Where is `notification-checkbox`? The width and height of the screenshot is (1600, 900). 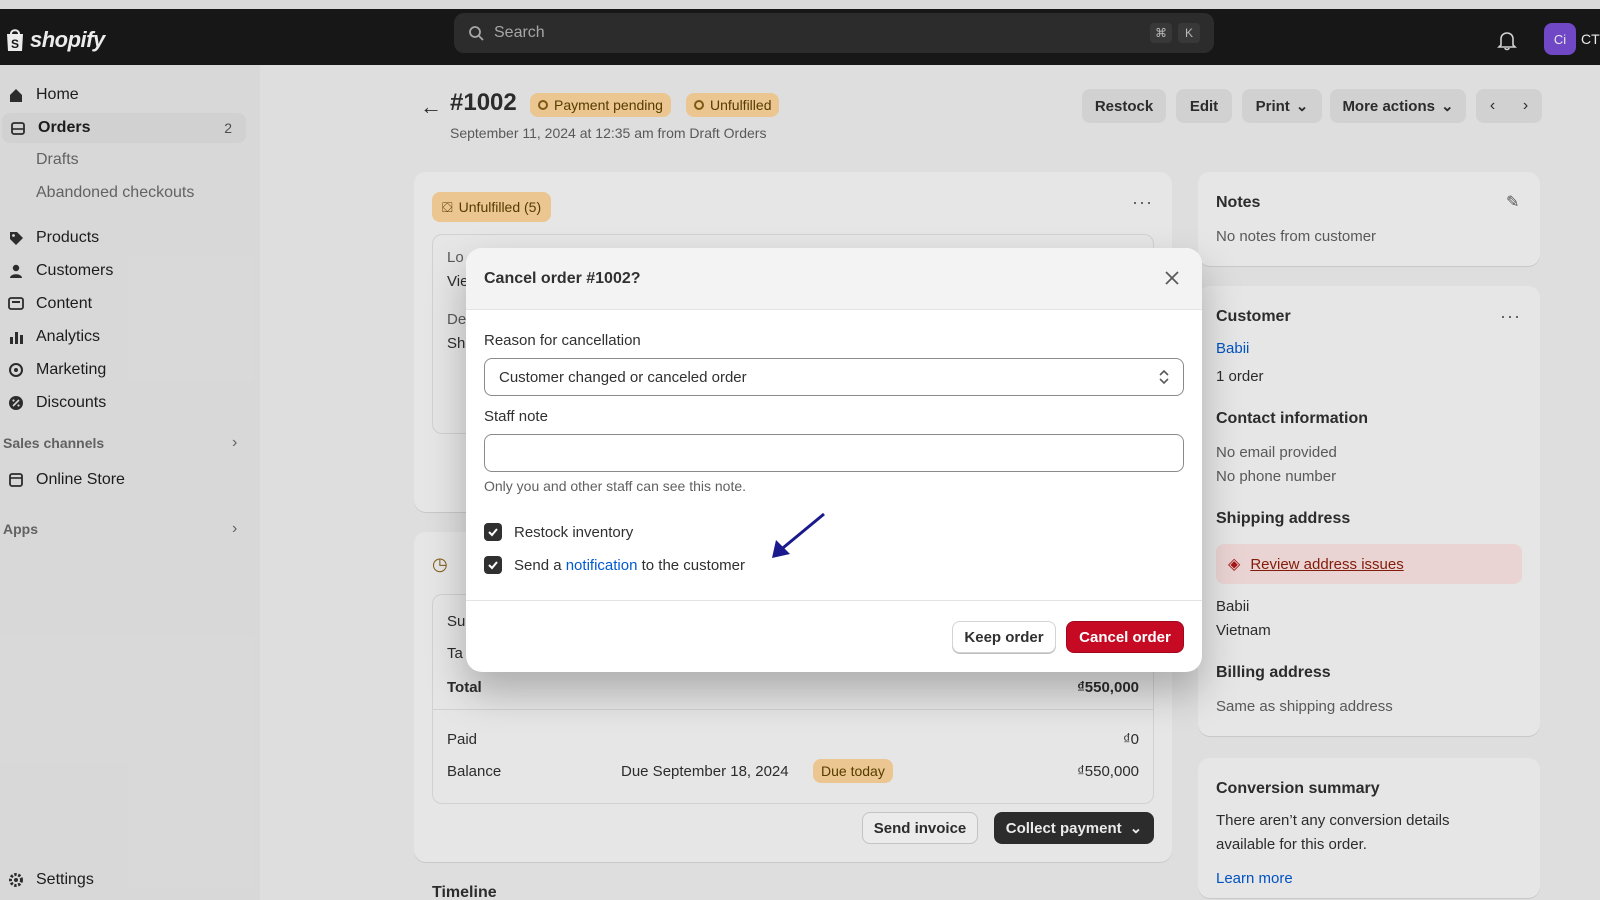
notification-checkbox is located at coordinates (493, 565).